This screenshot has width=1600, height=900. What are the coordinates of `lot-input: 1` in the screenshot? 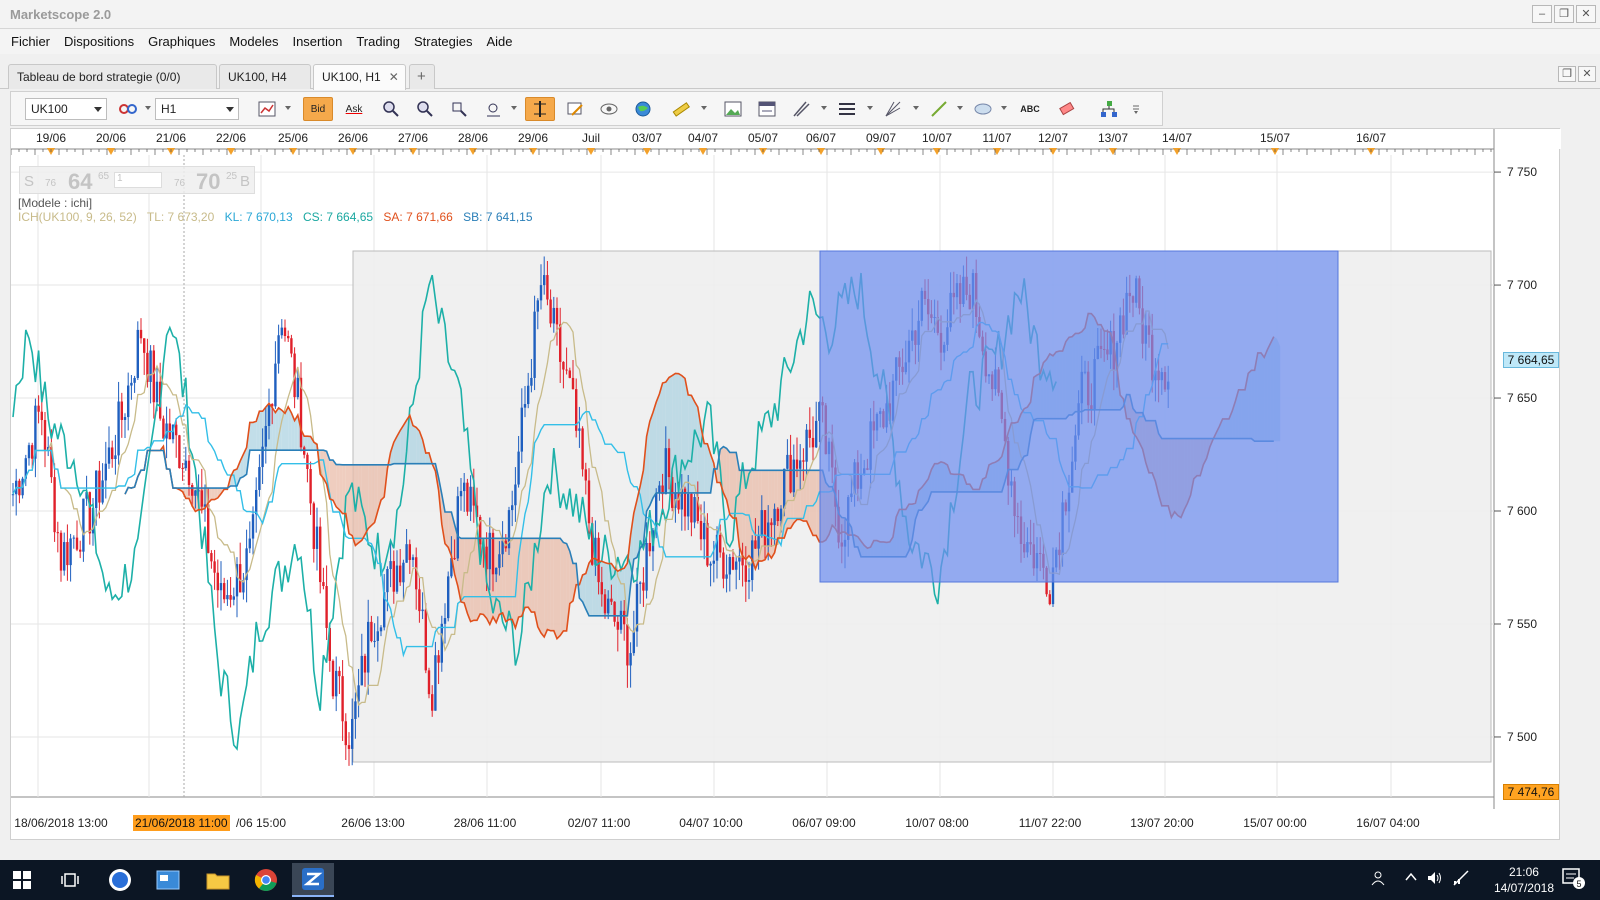 It's located at (138, 180).